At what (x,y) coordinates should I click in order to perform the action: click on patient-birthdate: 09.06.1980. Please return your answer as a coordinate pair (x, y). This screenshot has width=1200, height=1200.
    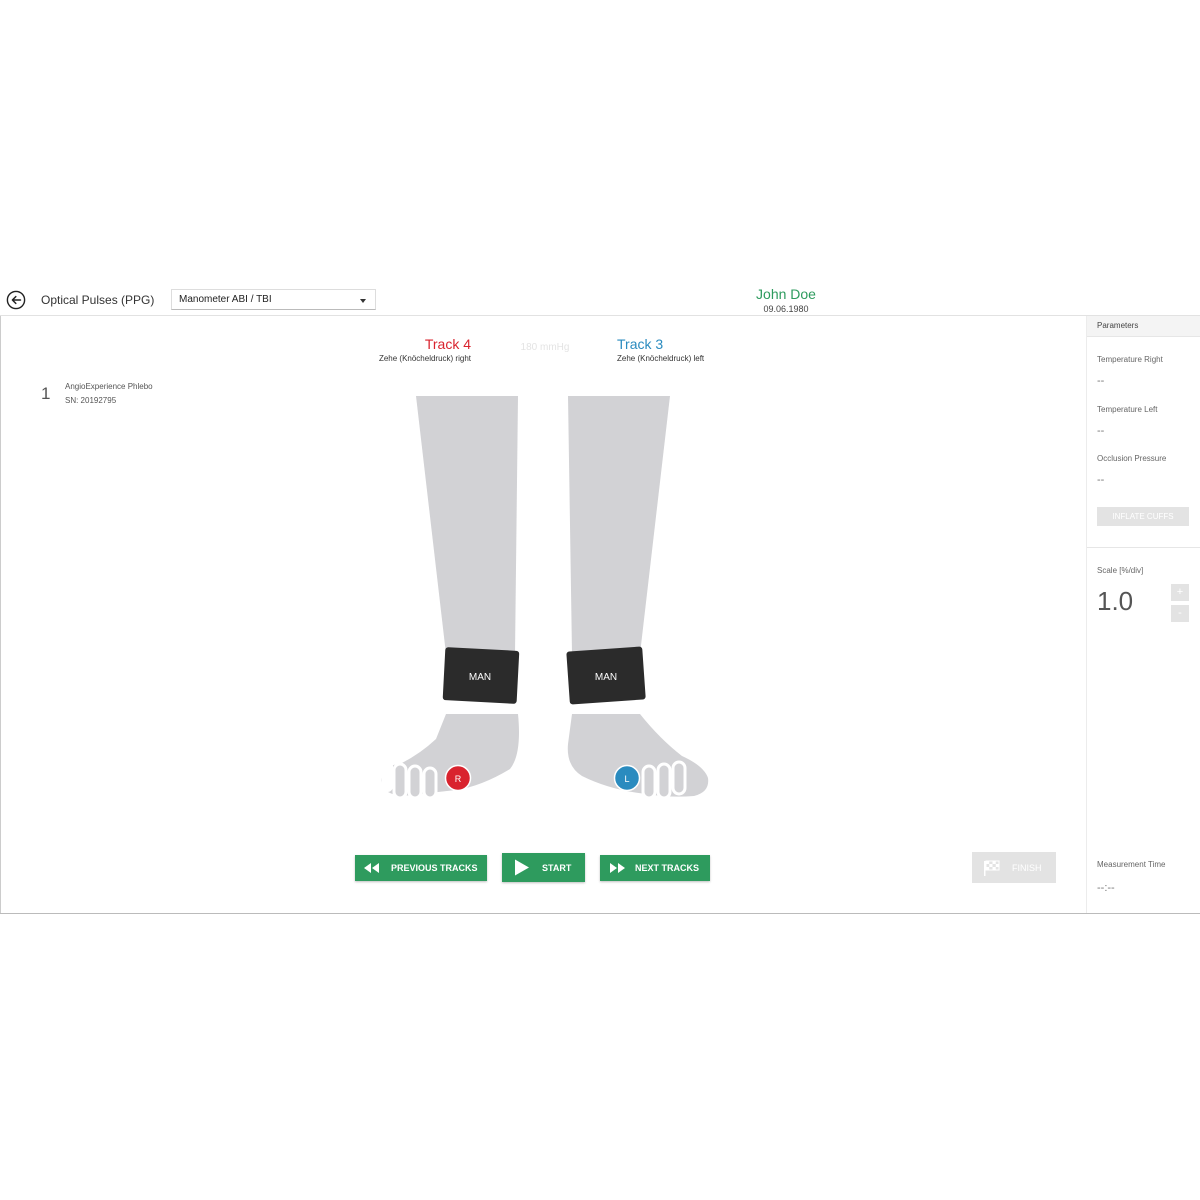
    Looking at the image, I should click on (786, 309).